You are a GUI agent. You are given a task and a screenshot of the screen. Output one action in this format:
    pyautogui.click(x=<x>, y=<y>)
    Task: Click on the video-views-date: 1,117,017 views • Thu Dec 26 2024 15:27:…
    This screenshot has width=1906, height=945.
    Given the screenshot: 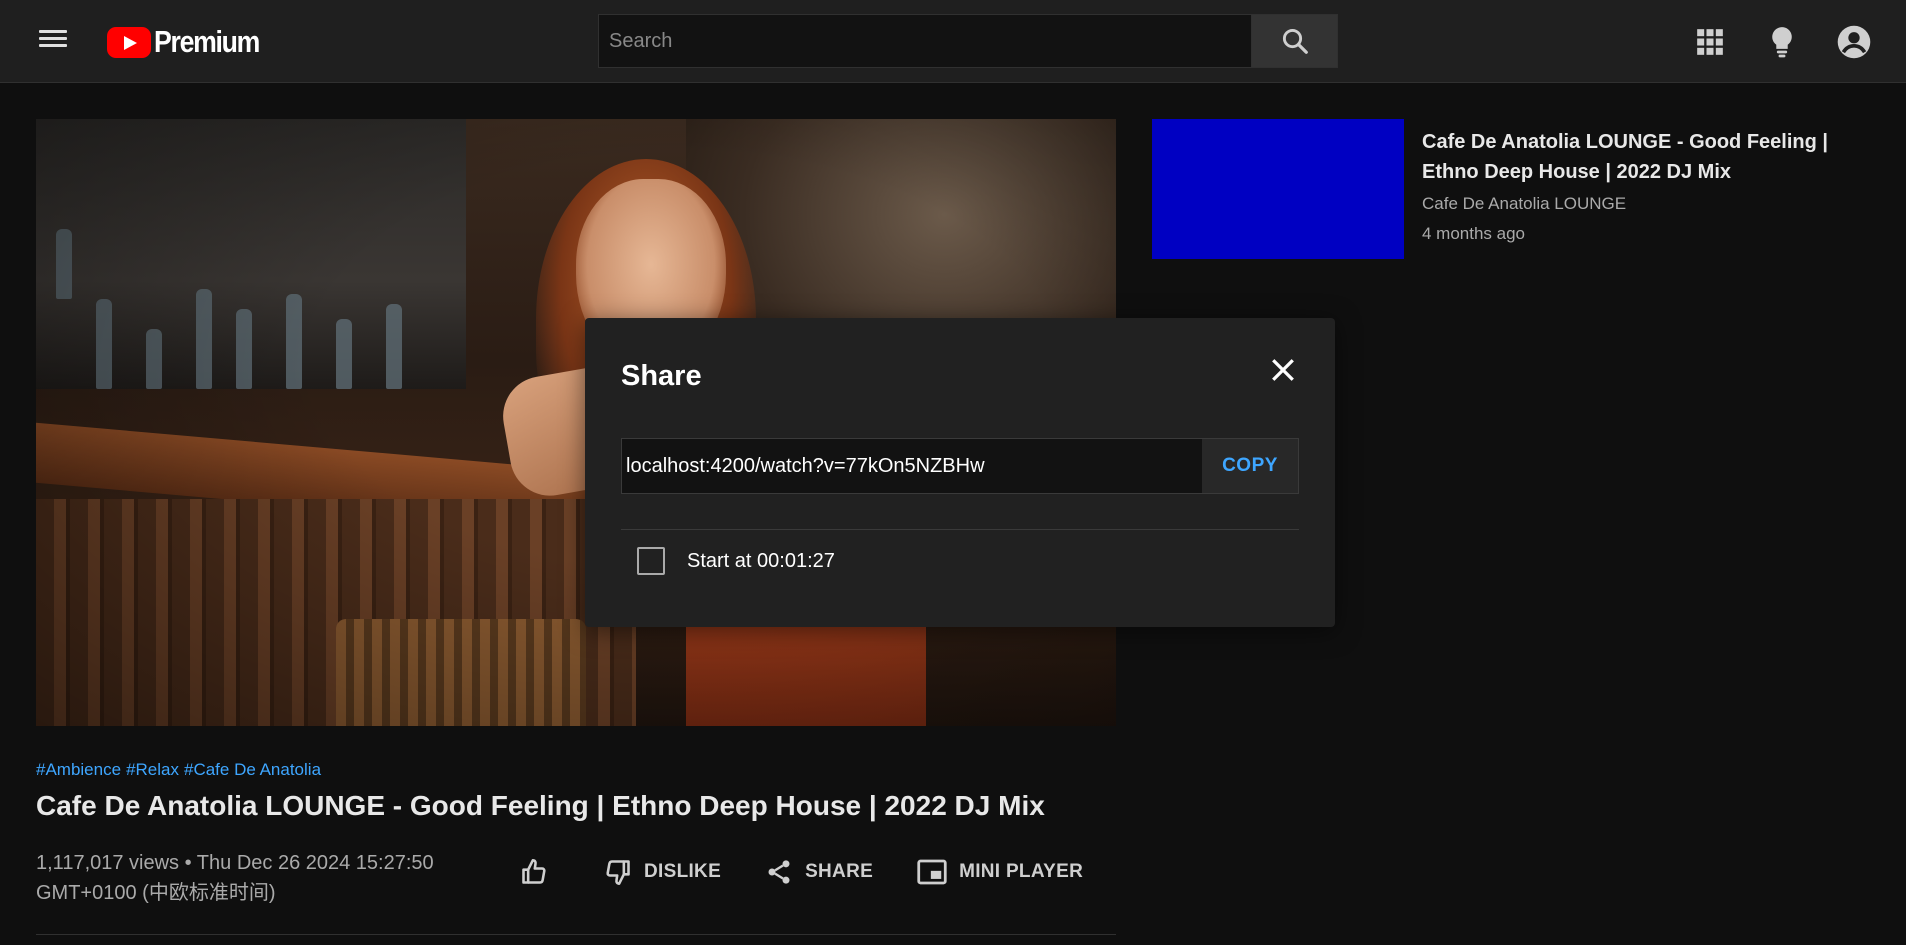 What is the action you would take?
    pyautogui.click(x=235, y=863)
    